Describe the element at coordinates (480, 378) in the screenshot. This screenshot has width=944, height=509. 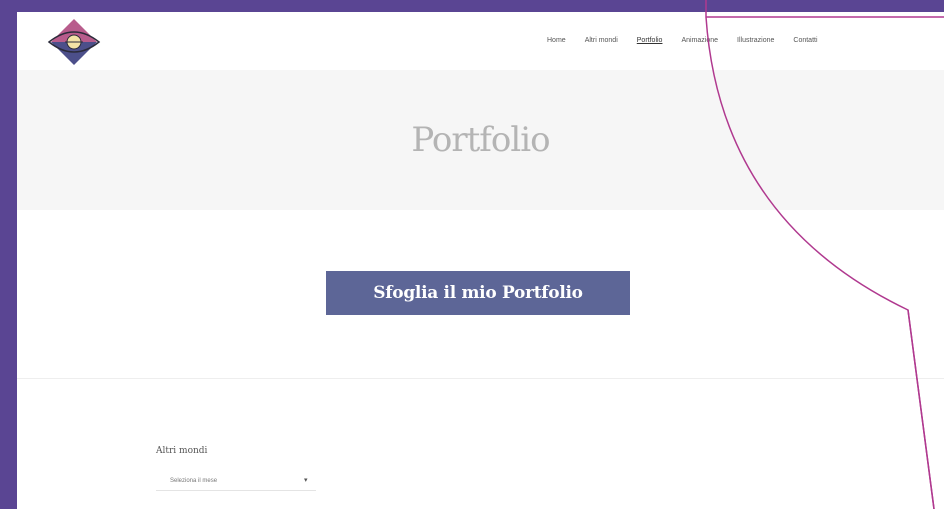
I see `section-divider` at that location.